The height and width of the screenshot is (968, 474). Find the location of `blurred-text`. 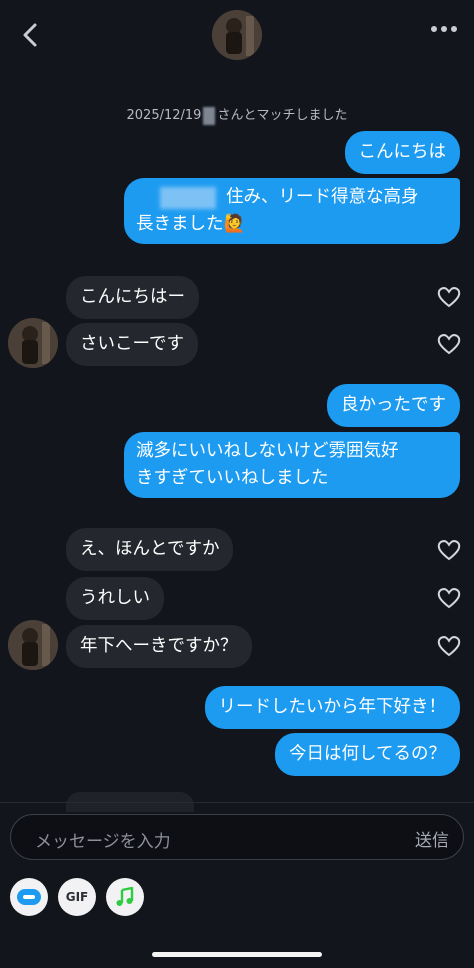

blurred-text is located at coordinates (188, 198).